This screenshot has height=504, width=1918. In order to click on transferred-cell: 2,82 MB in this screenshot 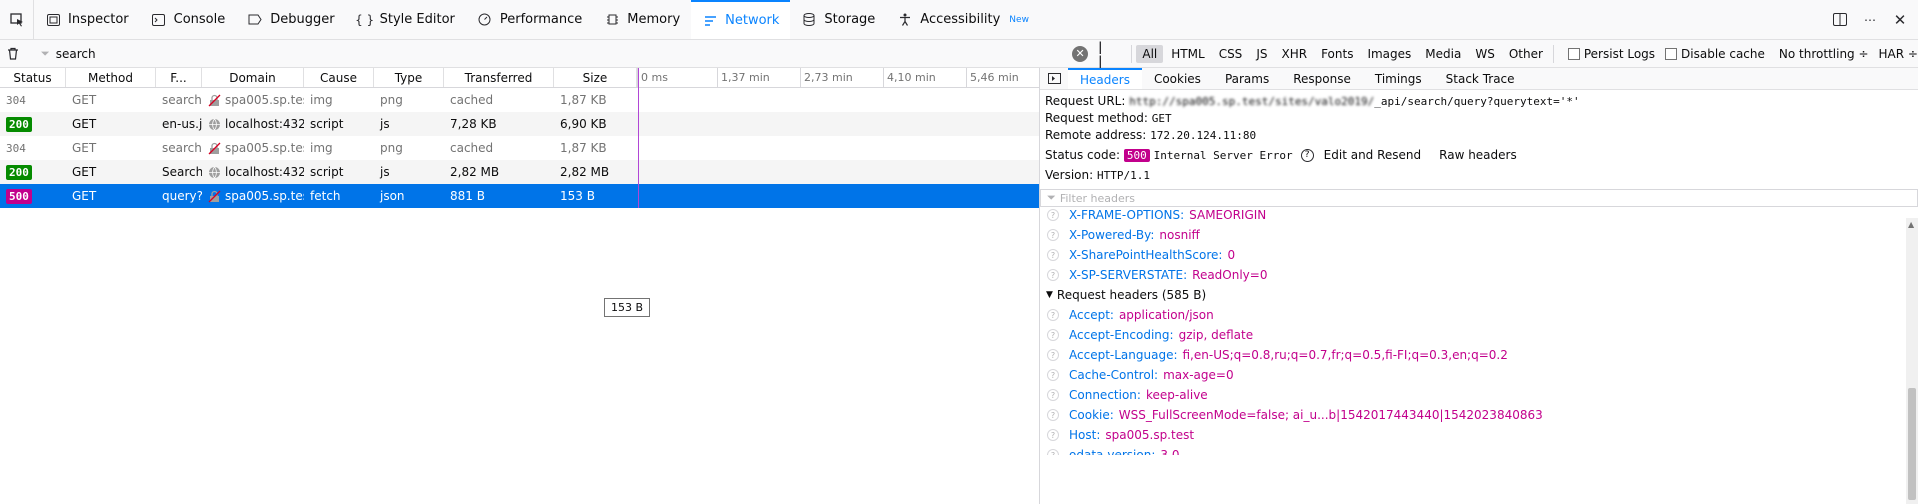, I will do `click(499, 172)`.